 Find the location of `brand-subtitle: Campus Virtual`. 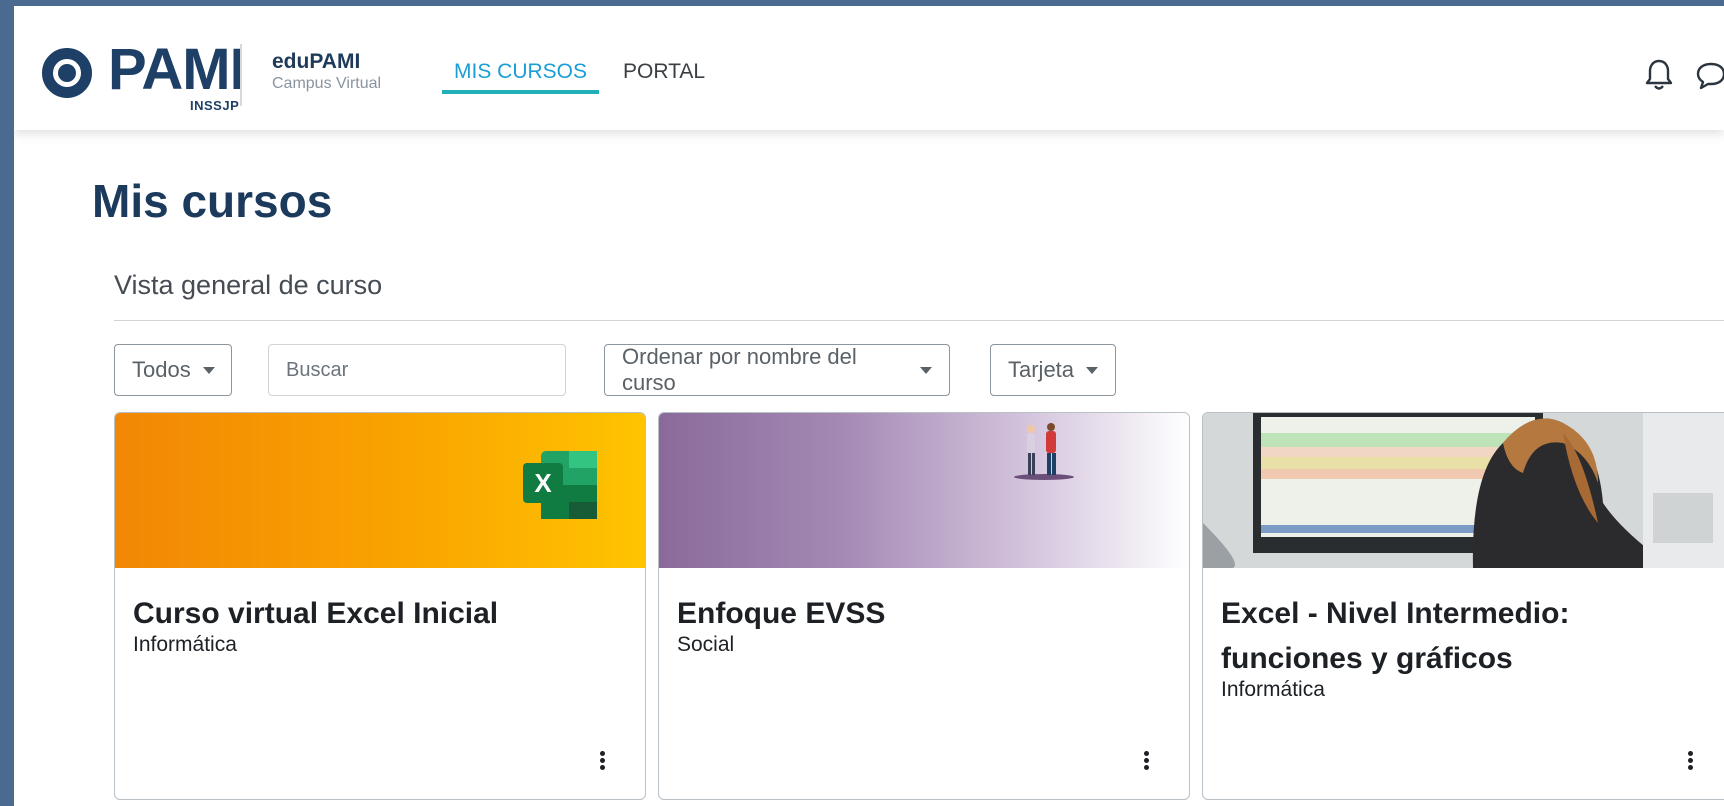

brand-subtitle: Campus Virtual is located at coordinates (327, 83).